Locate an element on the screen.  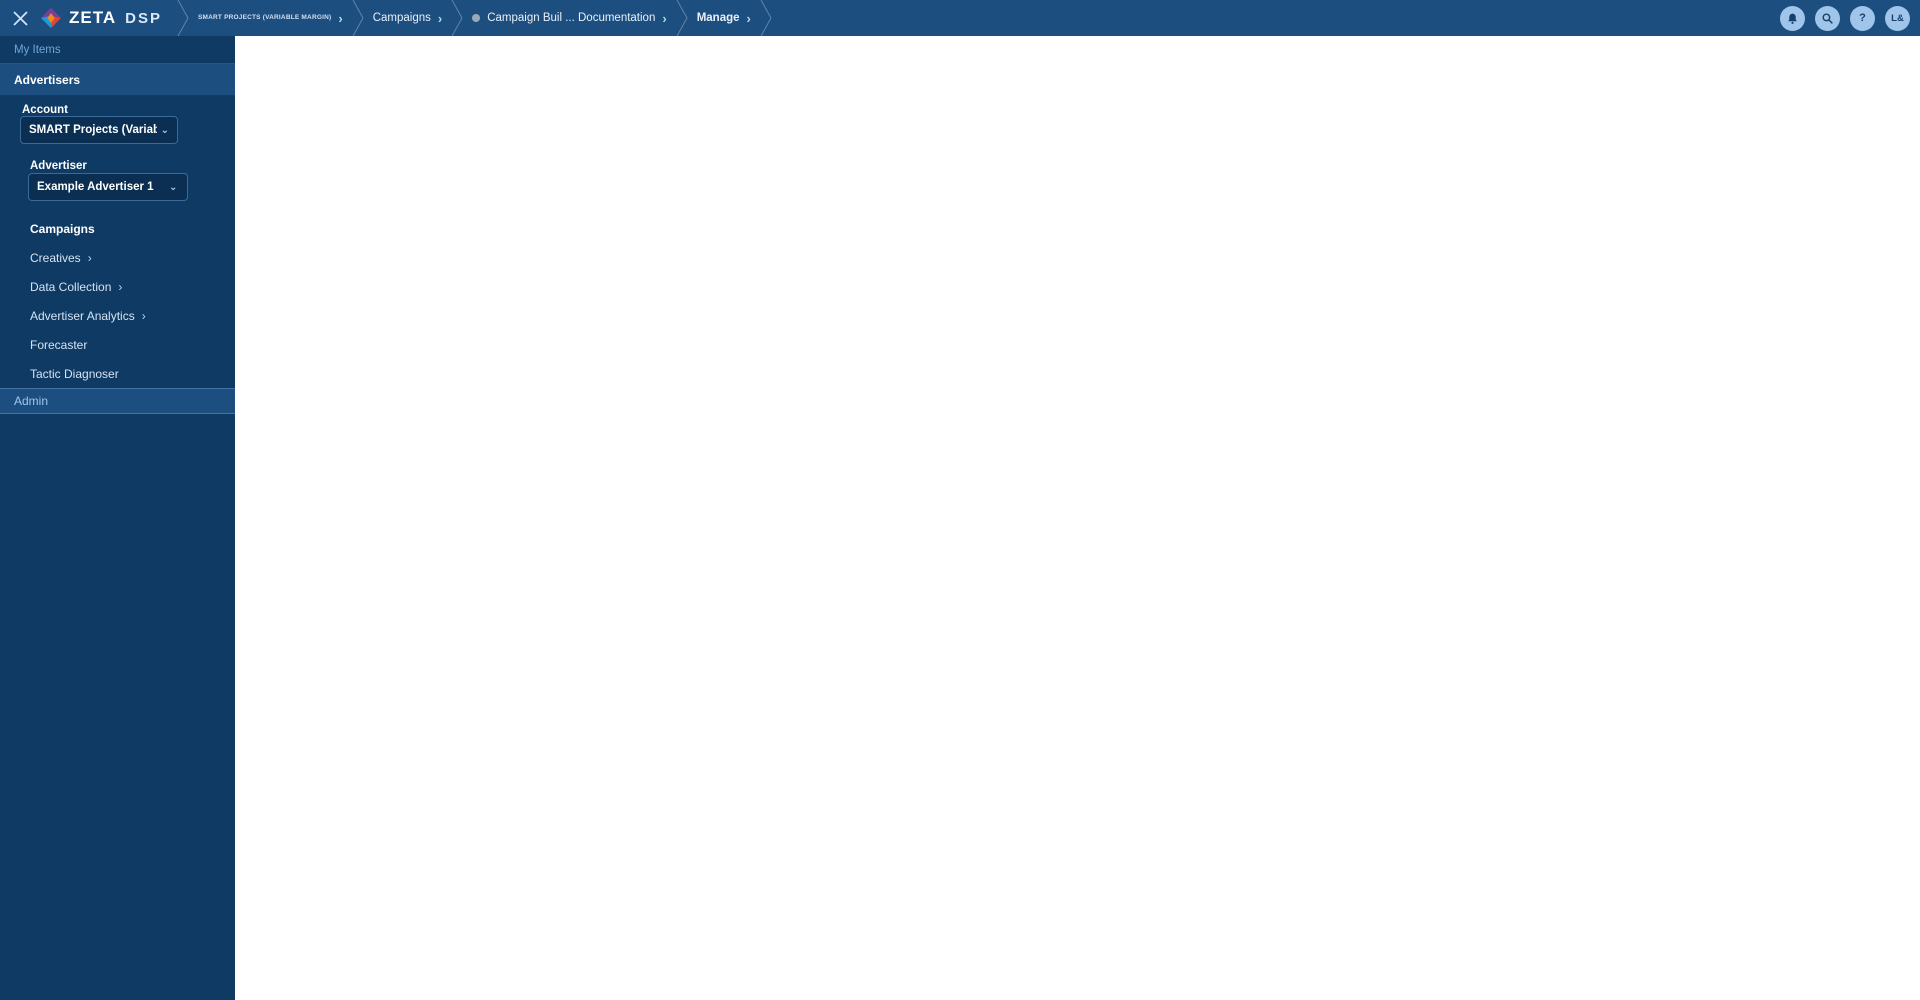
account-select: SMART Projects (Variable M... ⌄ is located at coordinates (99, 130).